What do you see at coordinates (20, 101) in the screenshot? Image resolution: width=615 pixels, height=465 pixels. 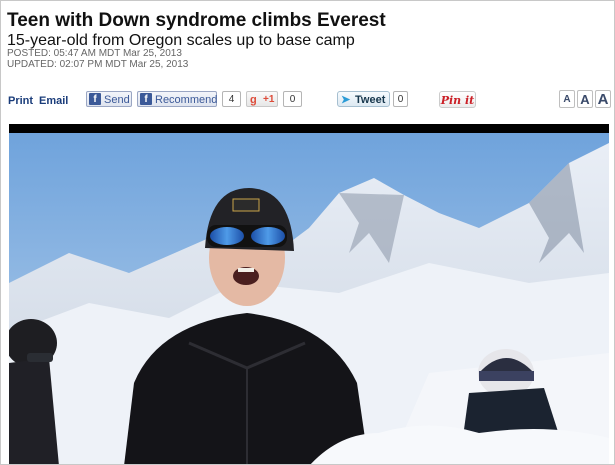 I see `print-link: Print` at bounding box center [20, 101].